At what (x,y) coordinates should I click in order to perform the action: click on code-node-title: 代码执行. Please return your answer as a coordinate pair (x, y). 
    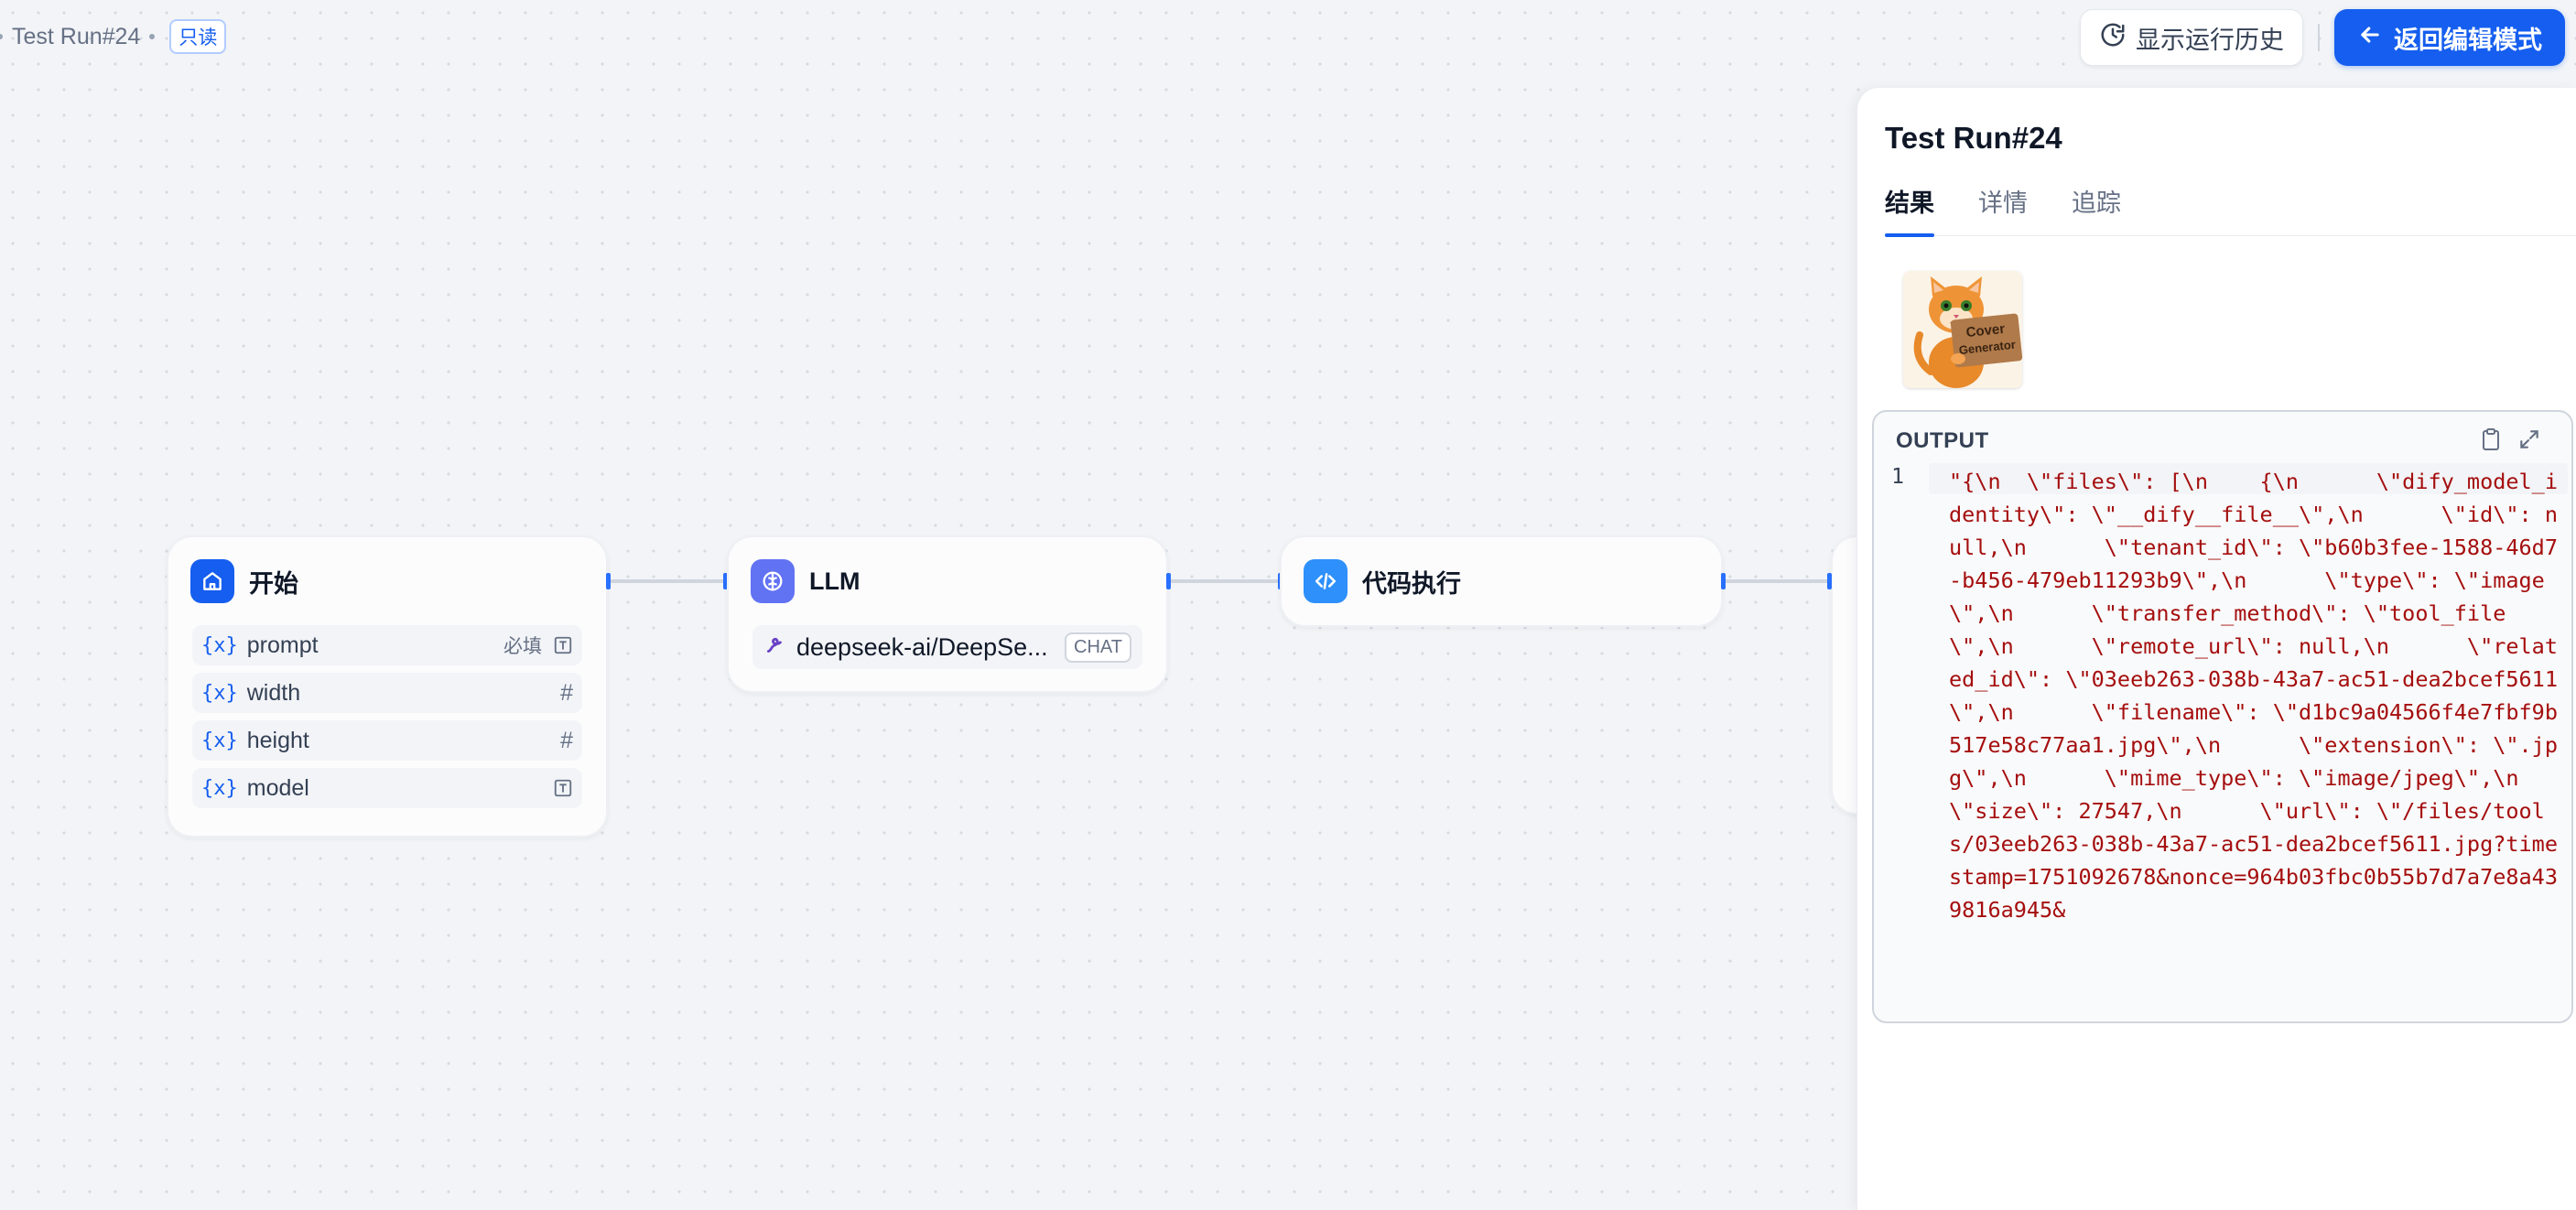
    Looking at the image, I should click on (1412, 583).